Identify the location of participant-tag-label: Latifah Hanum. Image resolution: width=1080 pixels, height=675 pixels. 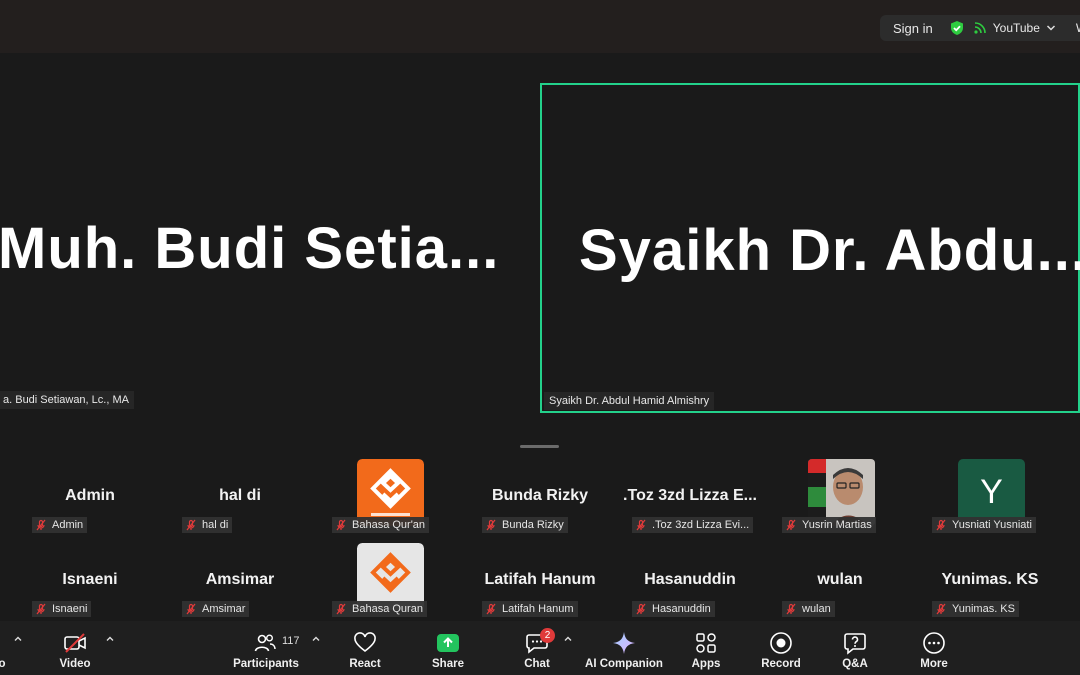
(538, 609).